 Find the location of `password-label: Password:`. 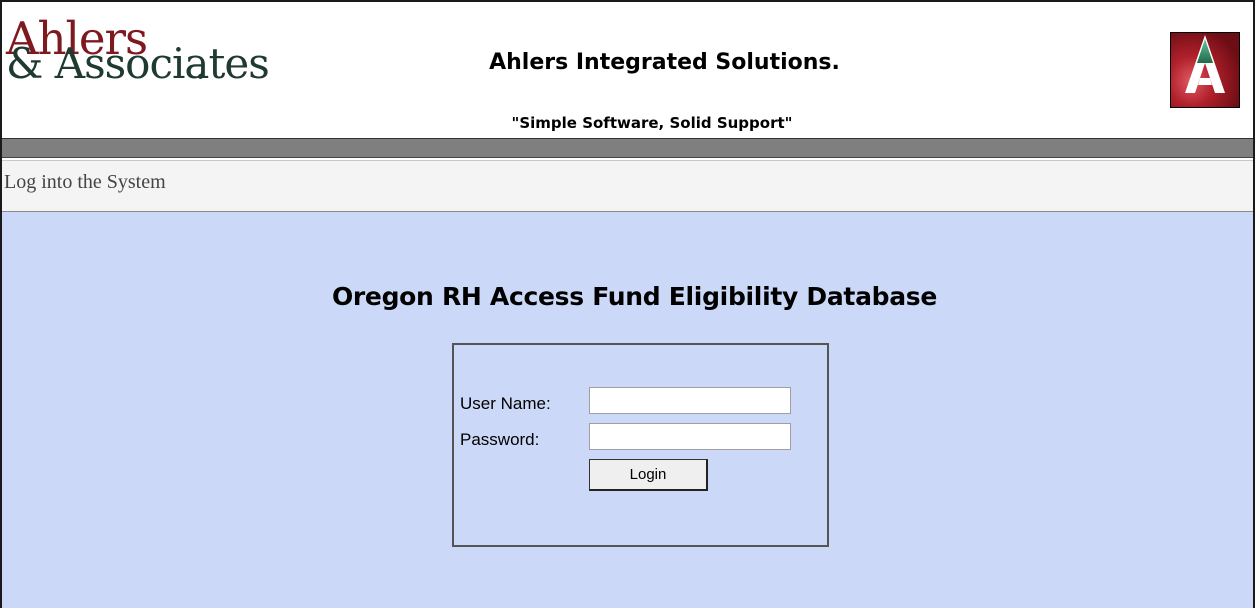

password-label: Password: is located at coordinates (500, 439).